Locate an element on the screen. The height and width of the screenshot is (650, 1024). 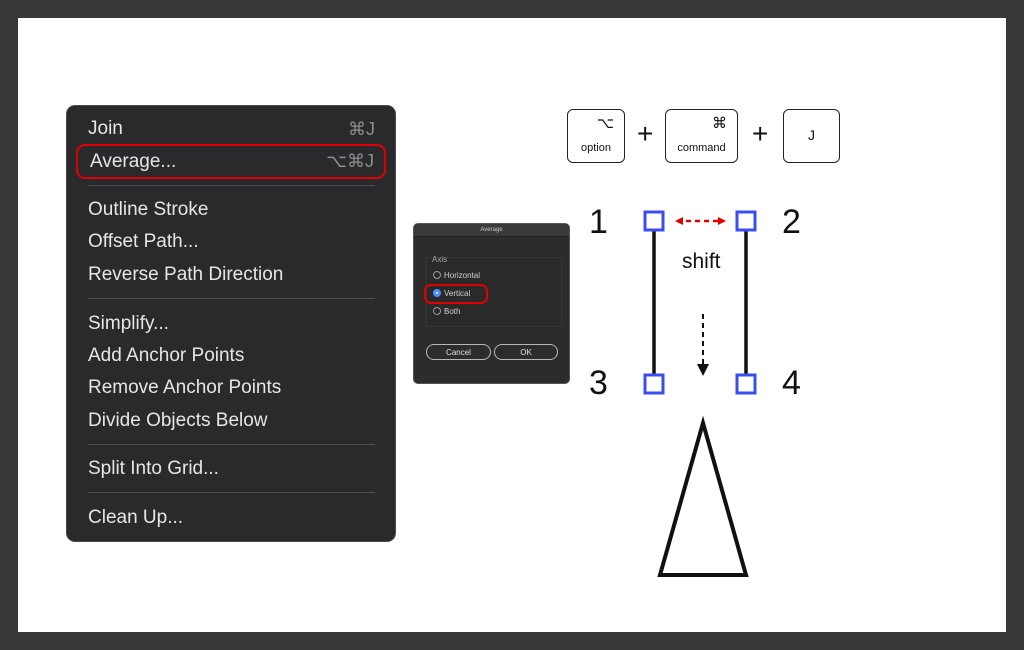
radio-horizontal: Horizontal is located at coordinates (456, 276).